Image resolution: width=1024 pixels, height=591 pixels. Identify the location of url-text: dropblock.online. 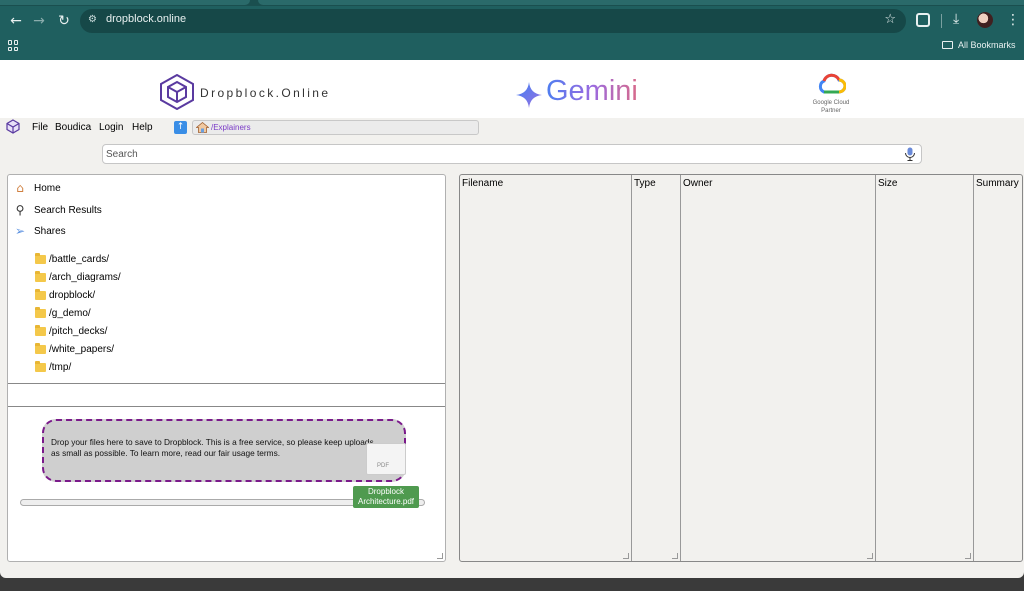
(146, 19).